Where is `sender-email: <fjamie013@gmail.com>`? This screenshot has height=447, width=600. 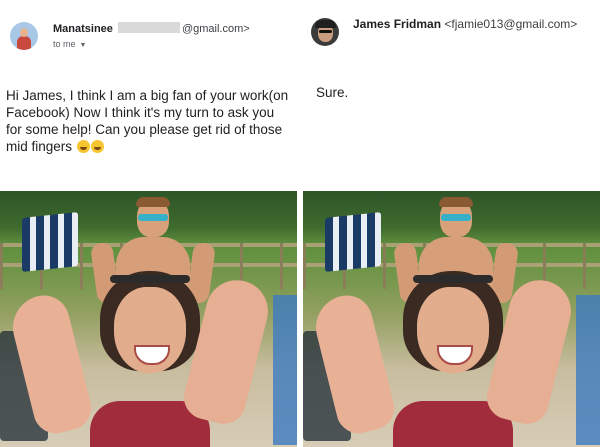 sender-email: <fjamie013@gmail.com> is located at coordinates (511, 24).